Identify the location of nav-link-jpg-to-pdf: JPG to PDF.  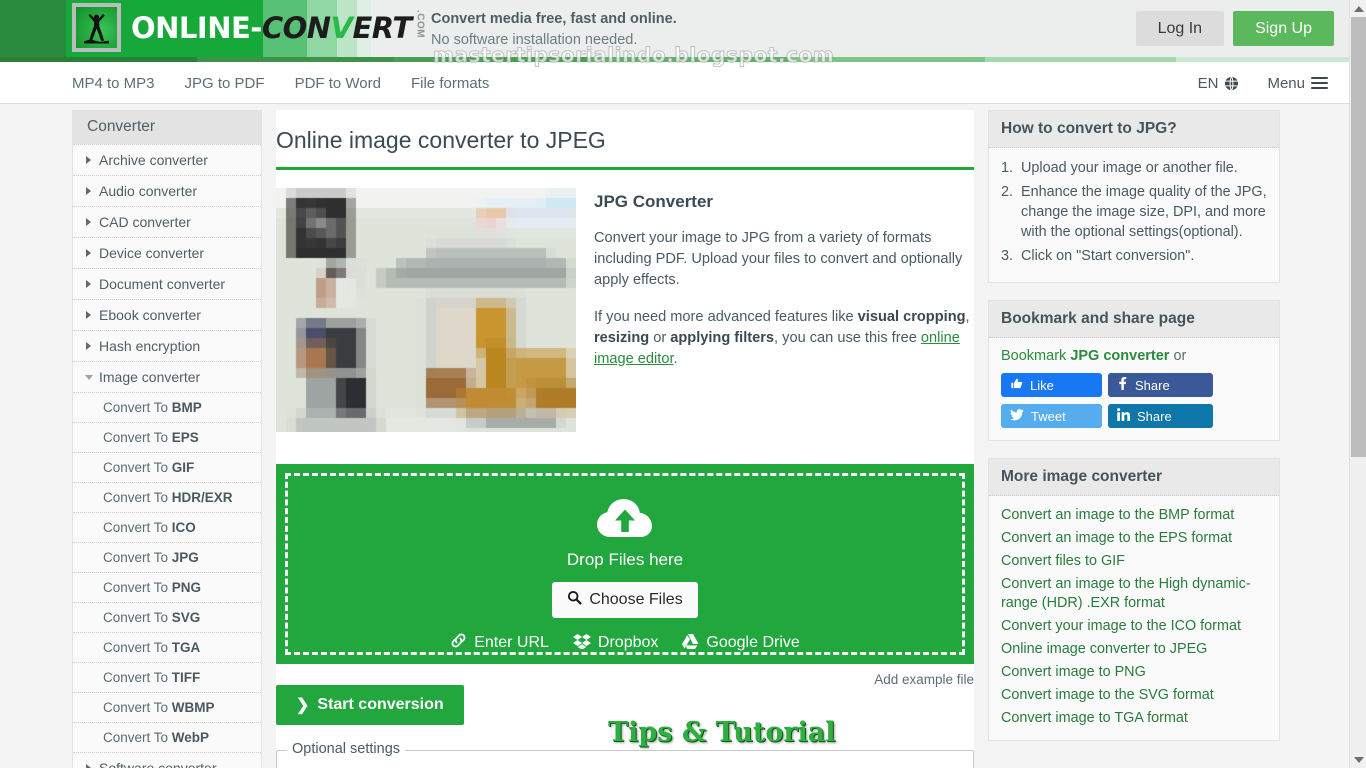
(225, 83).